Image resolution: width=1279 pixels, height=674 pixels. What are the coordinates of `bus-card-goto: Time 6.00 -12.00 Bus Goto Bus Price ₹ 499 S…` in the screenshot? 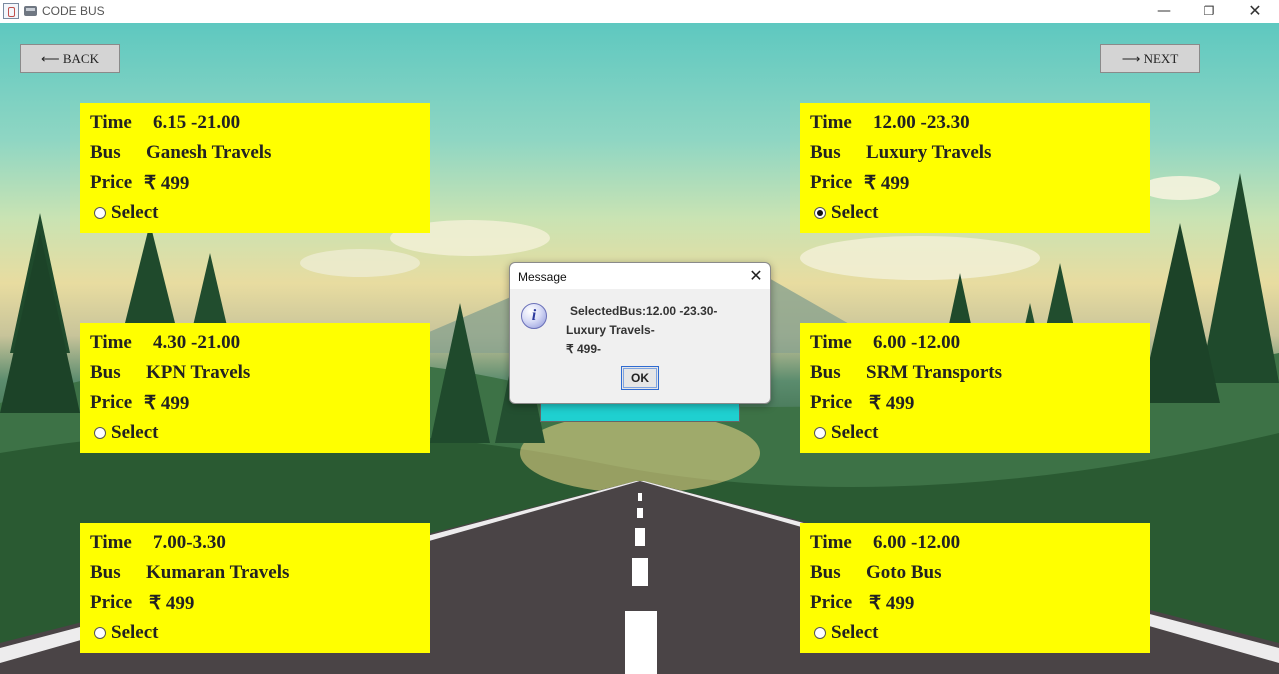 It's located at (975, 588).